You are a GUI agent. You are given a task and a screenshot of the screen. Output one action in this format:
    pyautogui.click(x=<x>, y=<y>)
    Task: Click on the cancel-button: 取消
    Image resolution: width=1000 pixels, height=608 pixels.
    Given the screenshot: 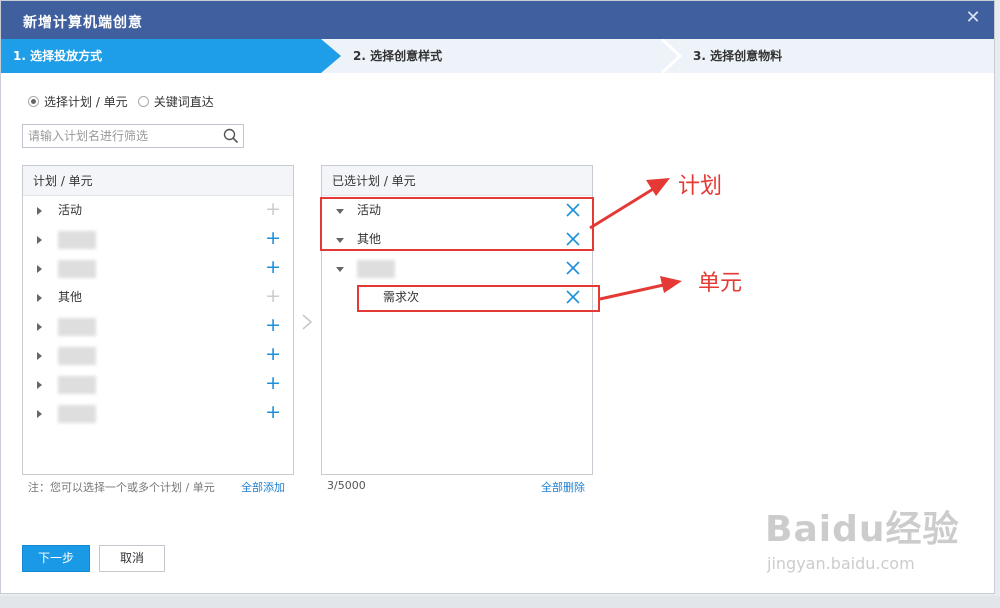 What is the action you would take?
    pyautogui.click(x=132, y=558)
    